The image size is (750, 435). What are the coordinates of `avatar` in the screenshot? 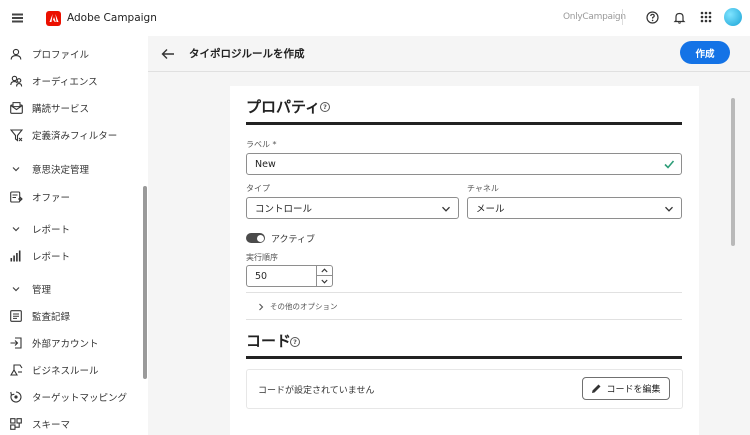 It's located at (733, 17).